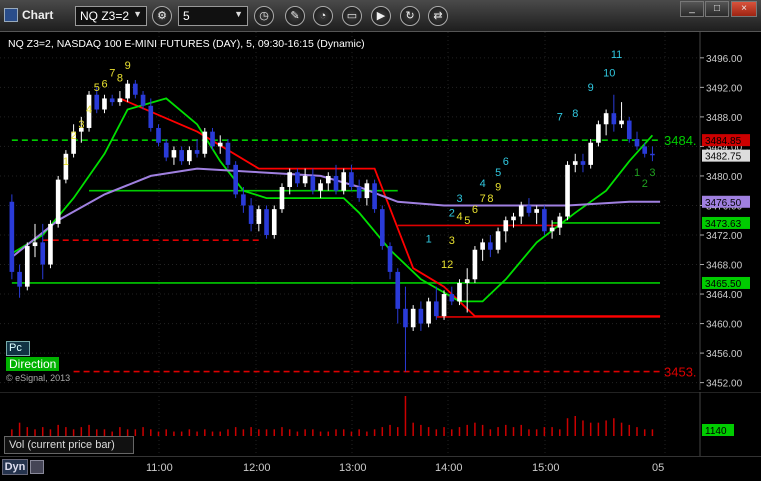  Describe the element at coordinates (483, 199) in the screenshot. I see `sequence-count-label: 7` at that location.